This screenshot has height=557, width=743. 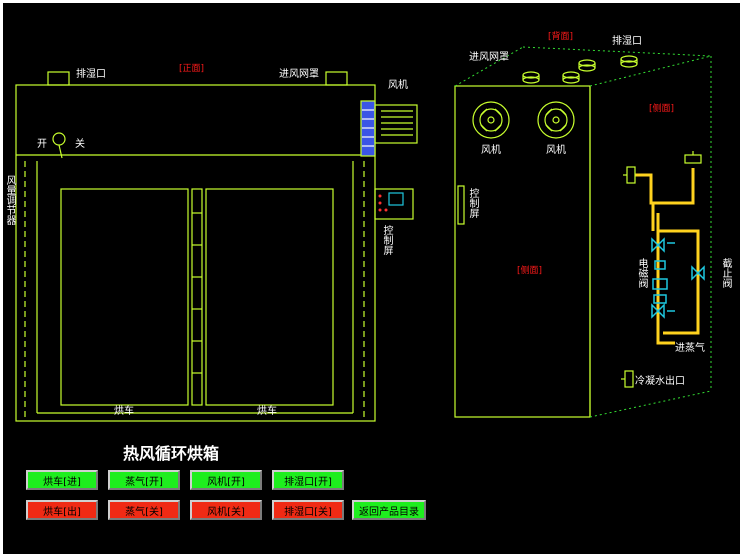 I want to click on fan-on-button: 风机[开], so click(x=226, y=480).